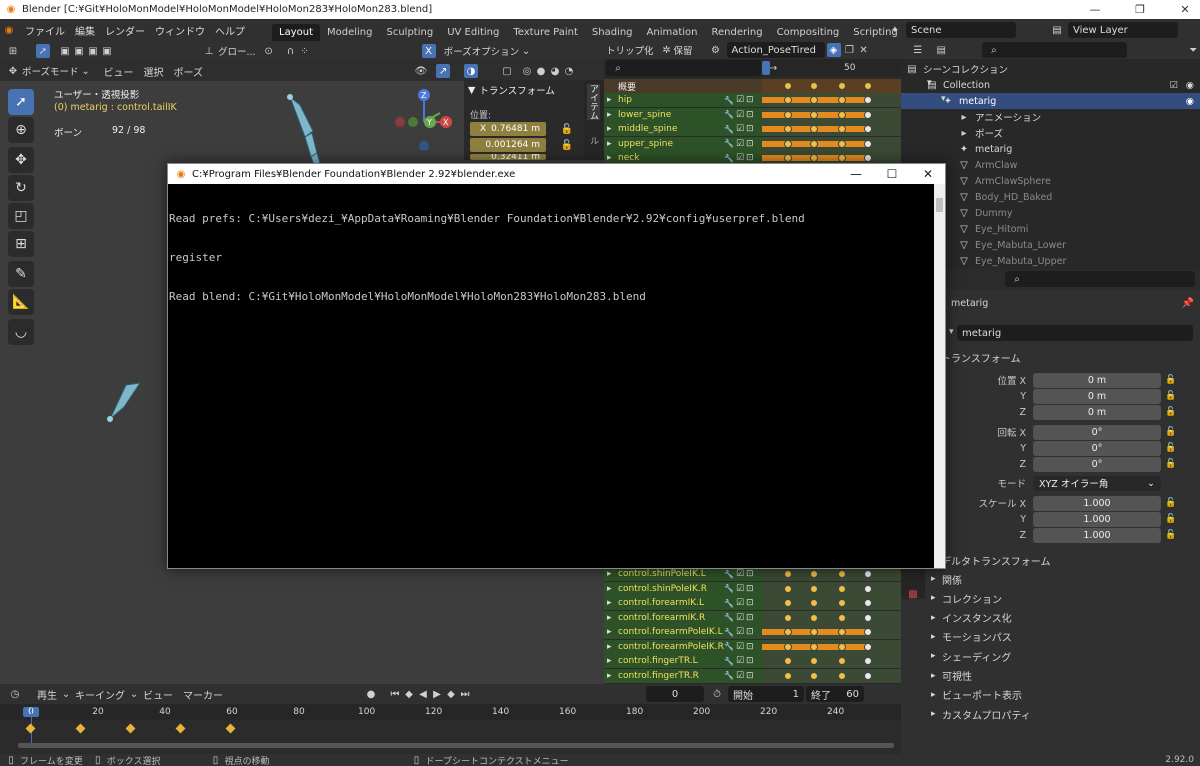 Image resolution: width=1200 pixels, height=766 pixels. Describe the element at coordinates (856, 174) in the screenshot. I see `console-minimize-button: —` at that location.